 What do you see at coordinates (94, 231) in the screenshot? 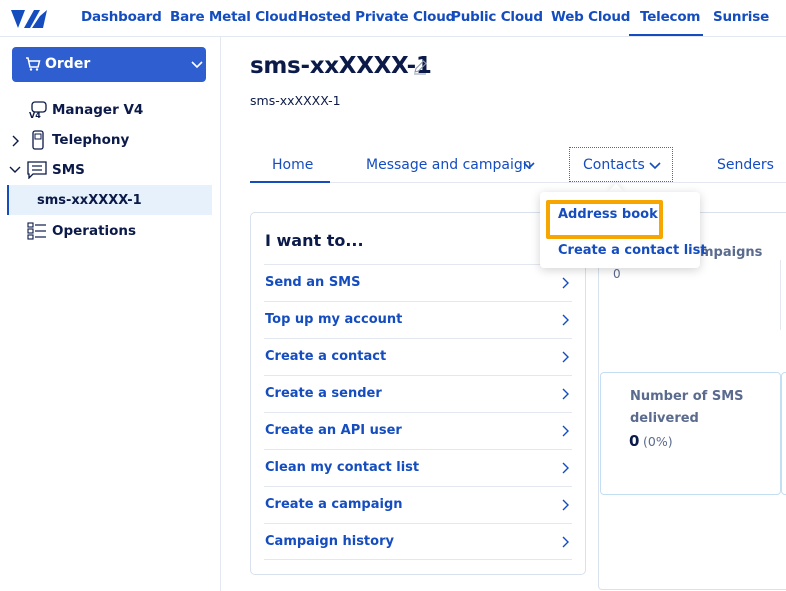
I see `sidebar-item-label: Operations` at bounding box center [94, 231].